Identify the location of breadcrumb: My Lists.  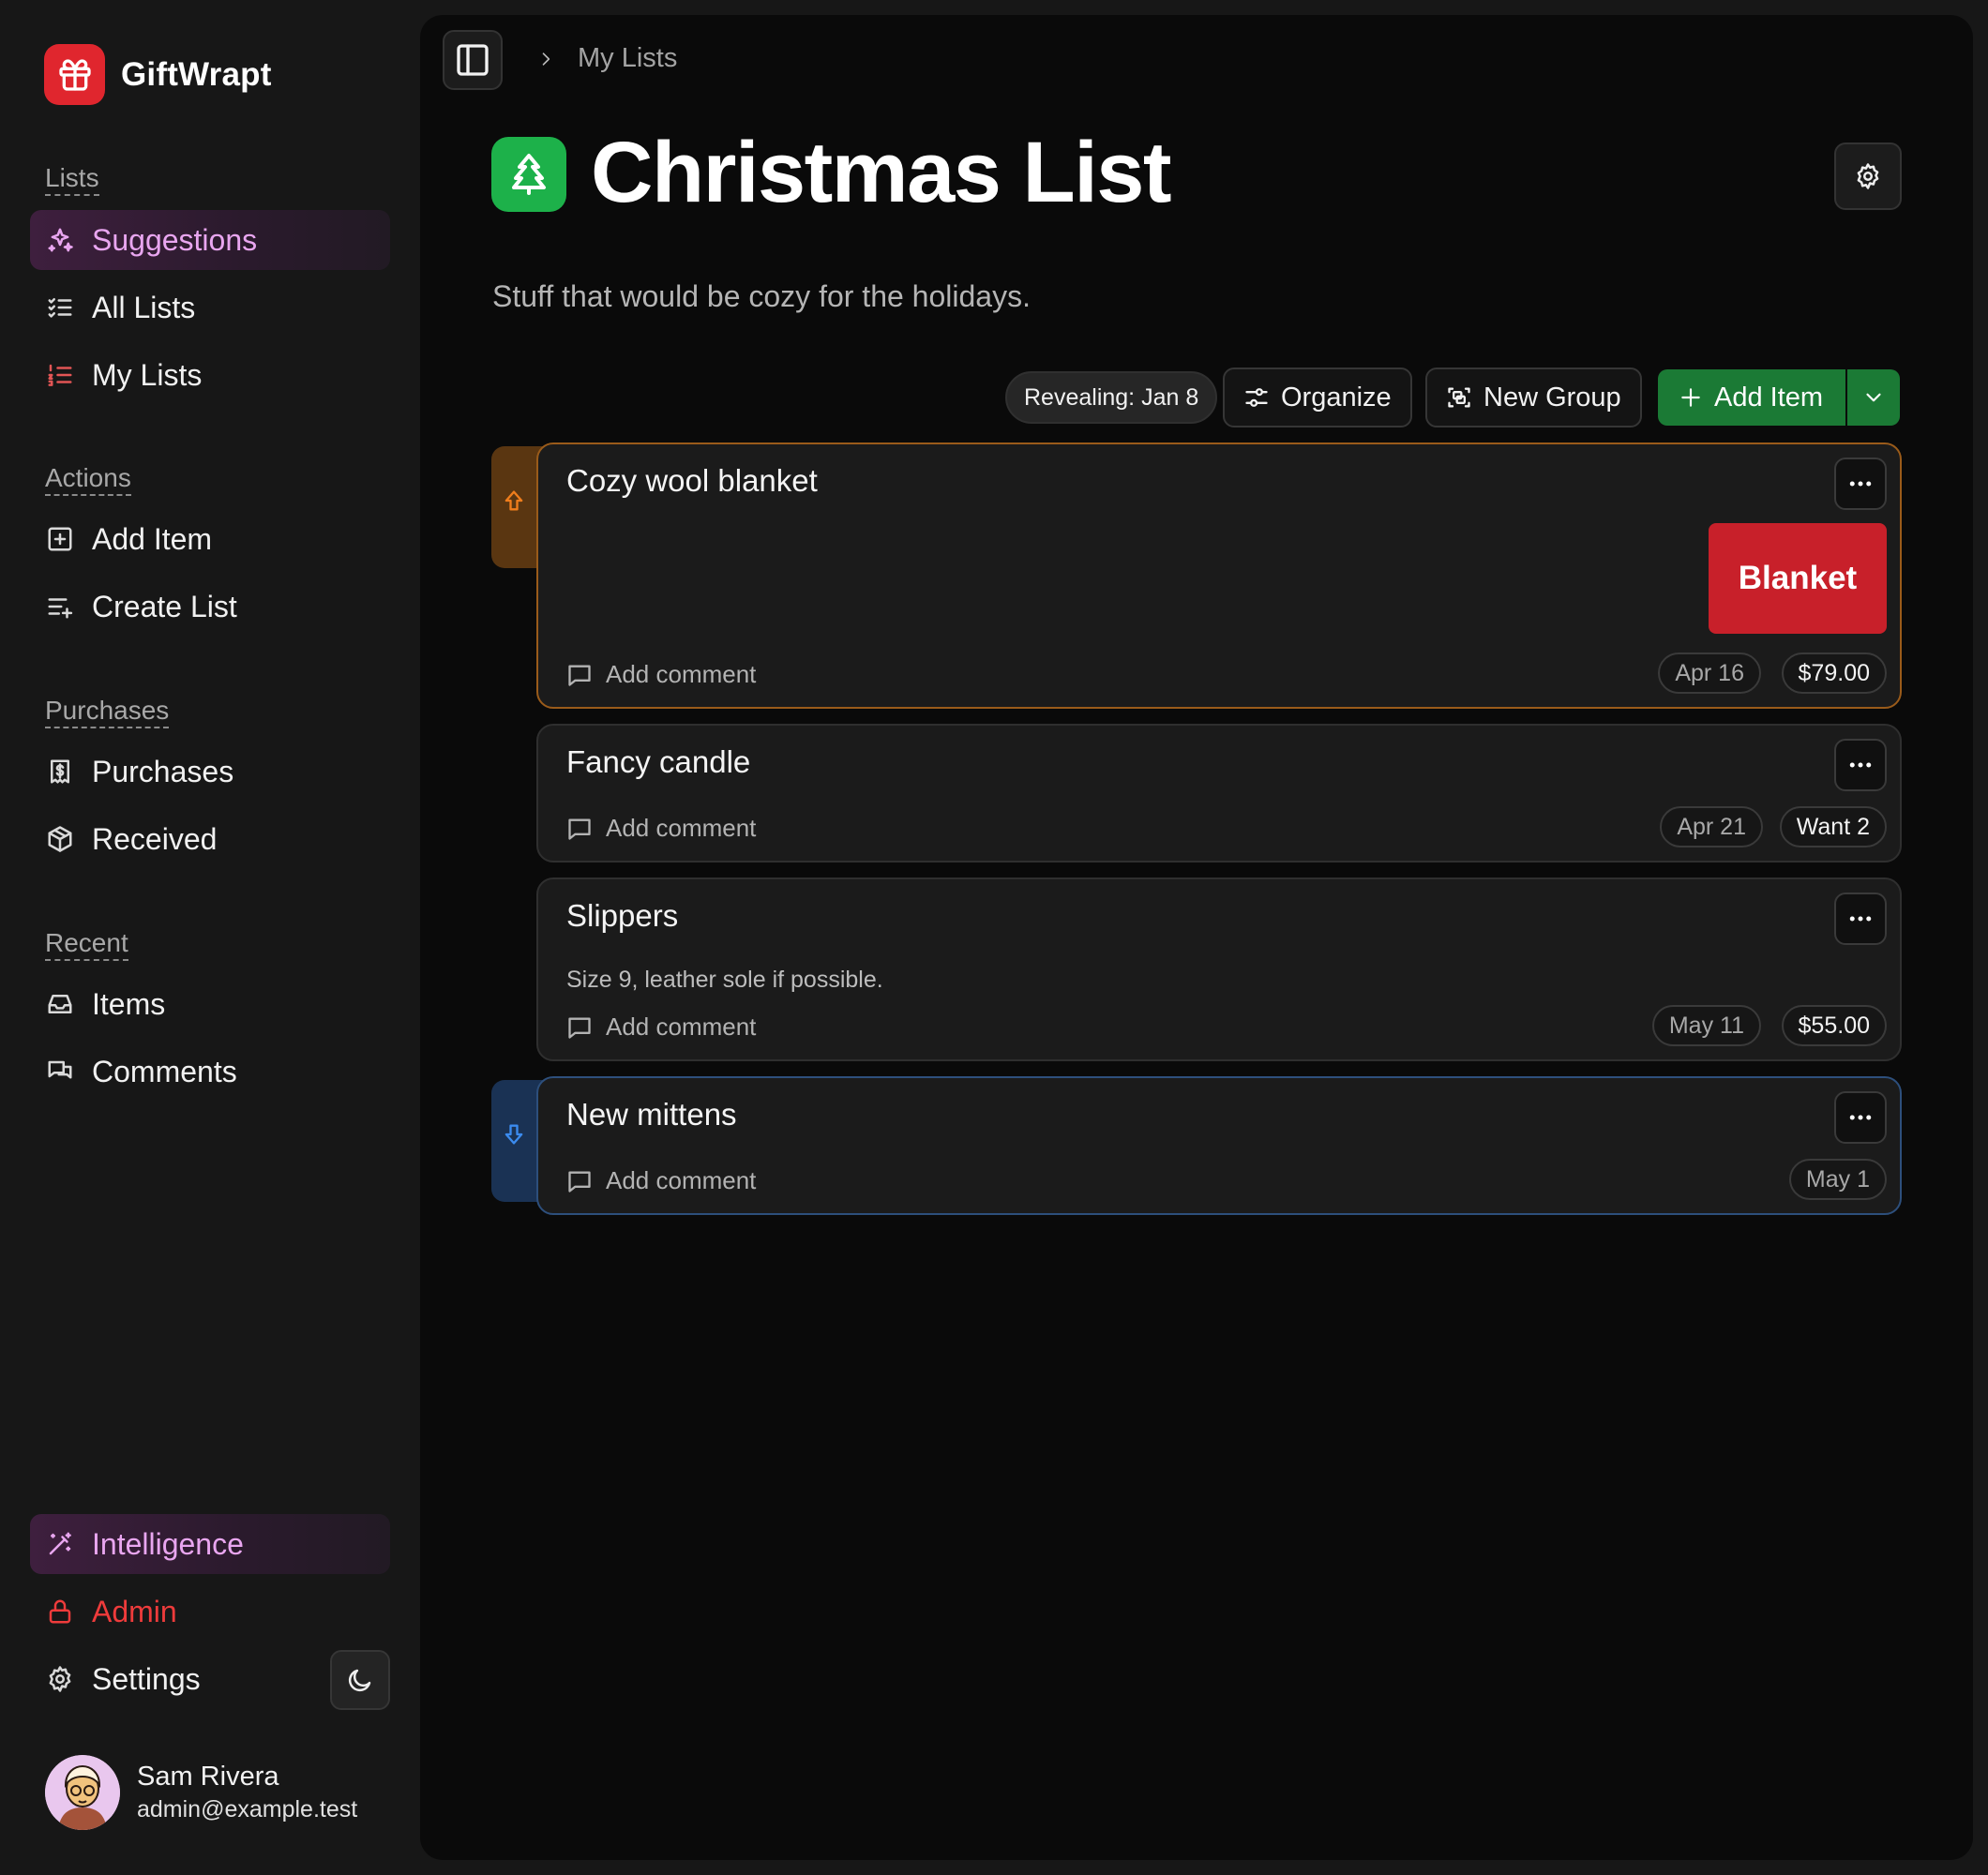
(606, 58).